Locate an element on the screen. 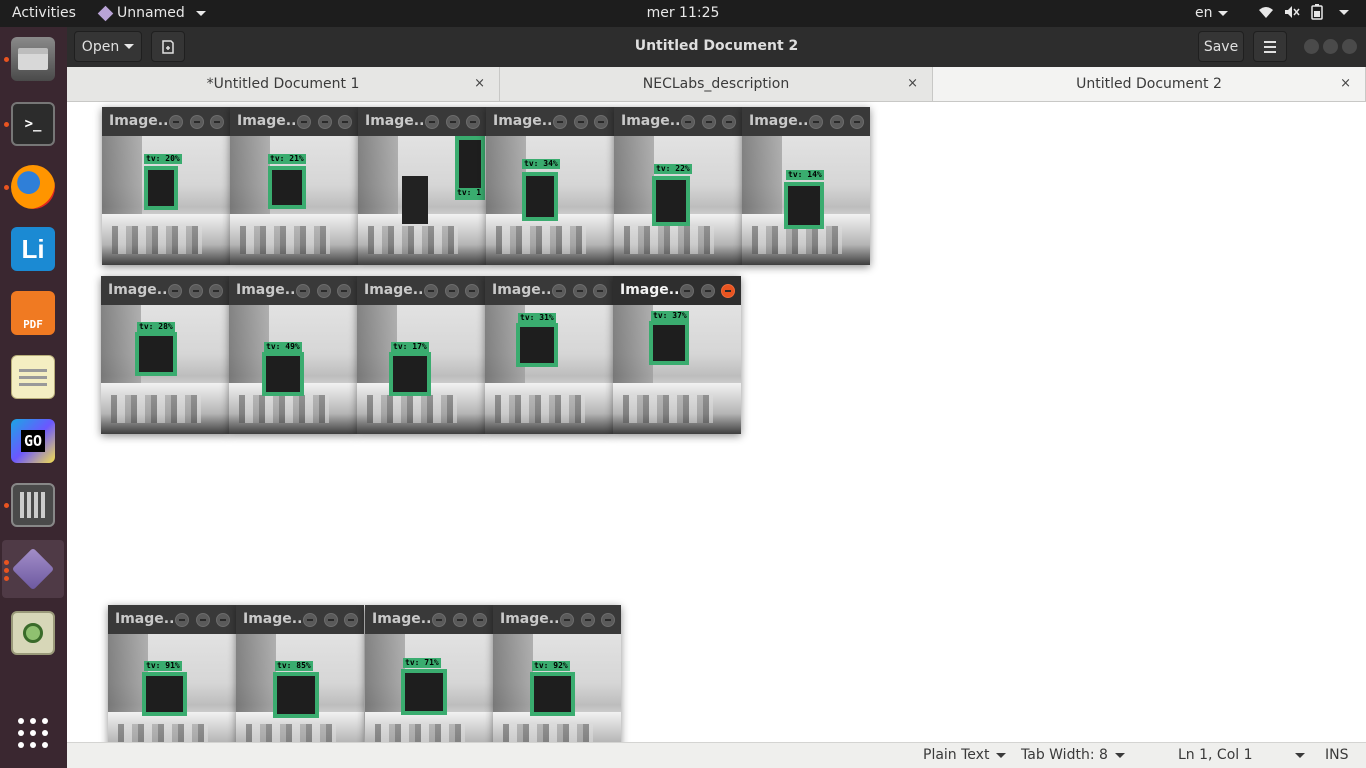 The height and width of the screenshot is (768, 1366). tab-width-selector: Tab Width: 8 is located at coordinates (1073, 755).